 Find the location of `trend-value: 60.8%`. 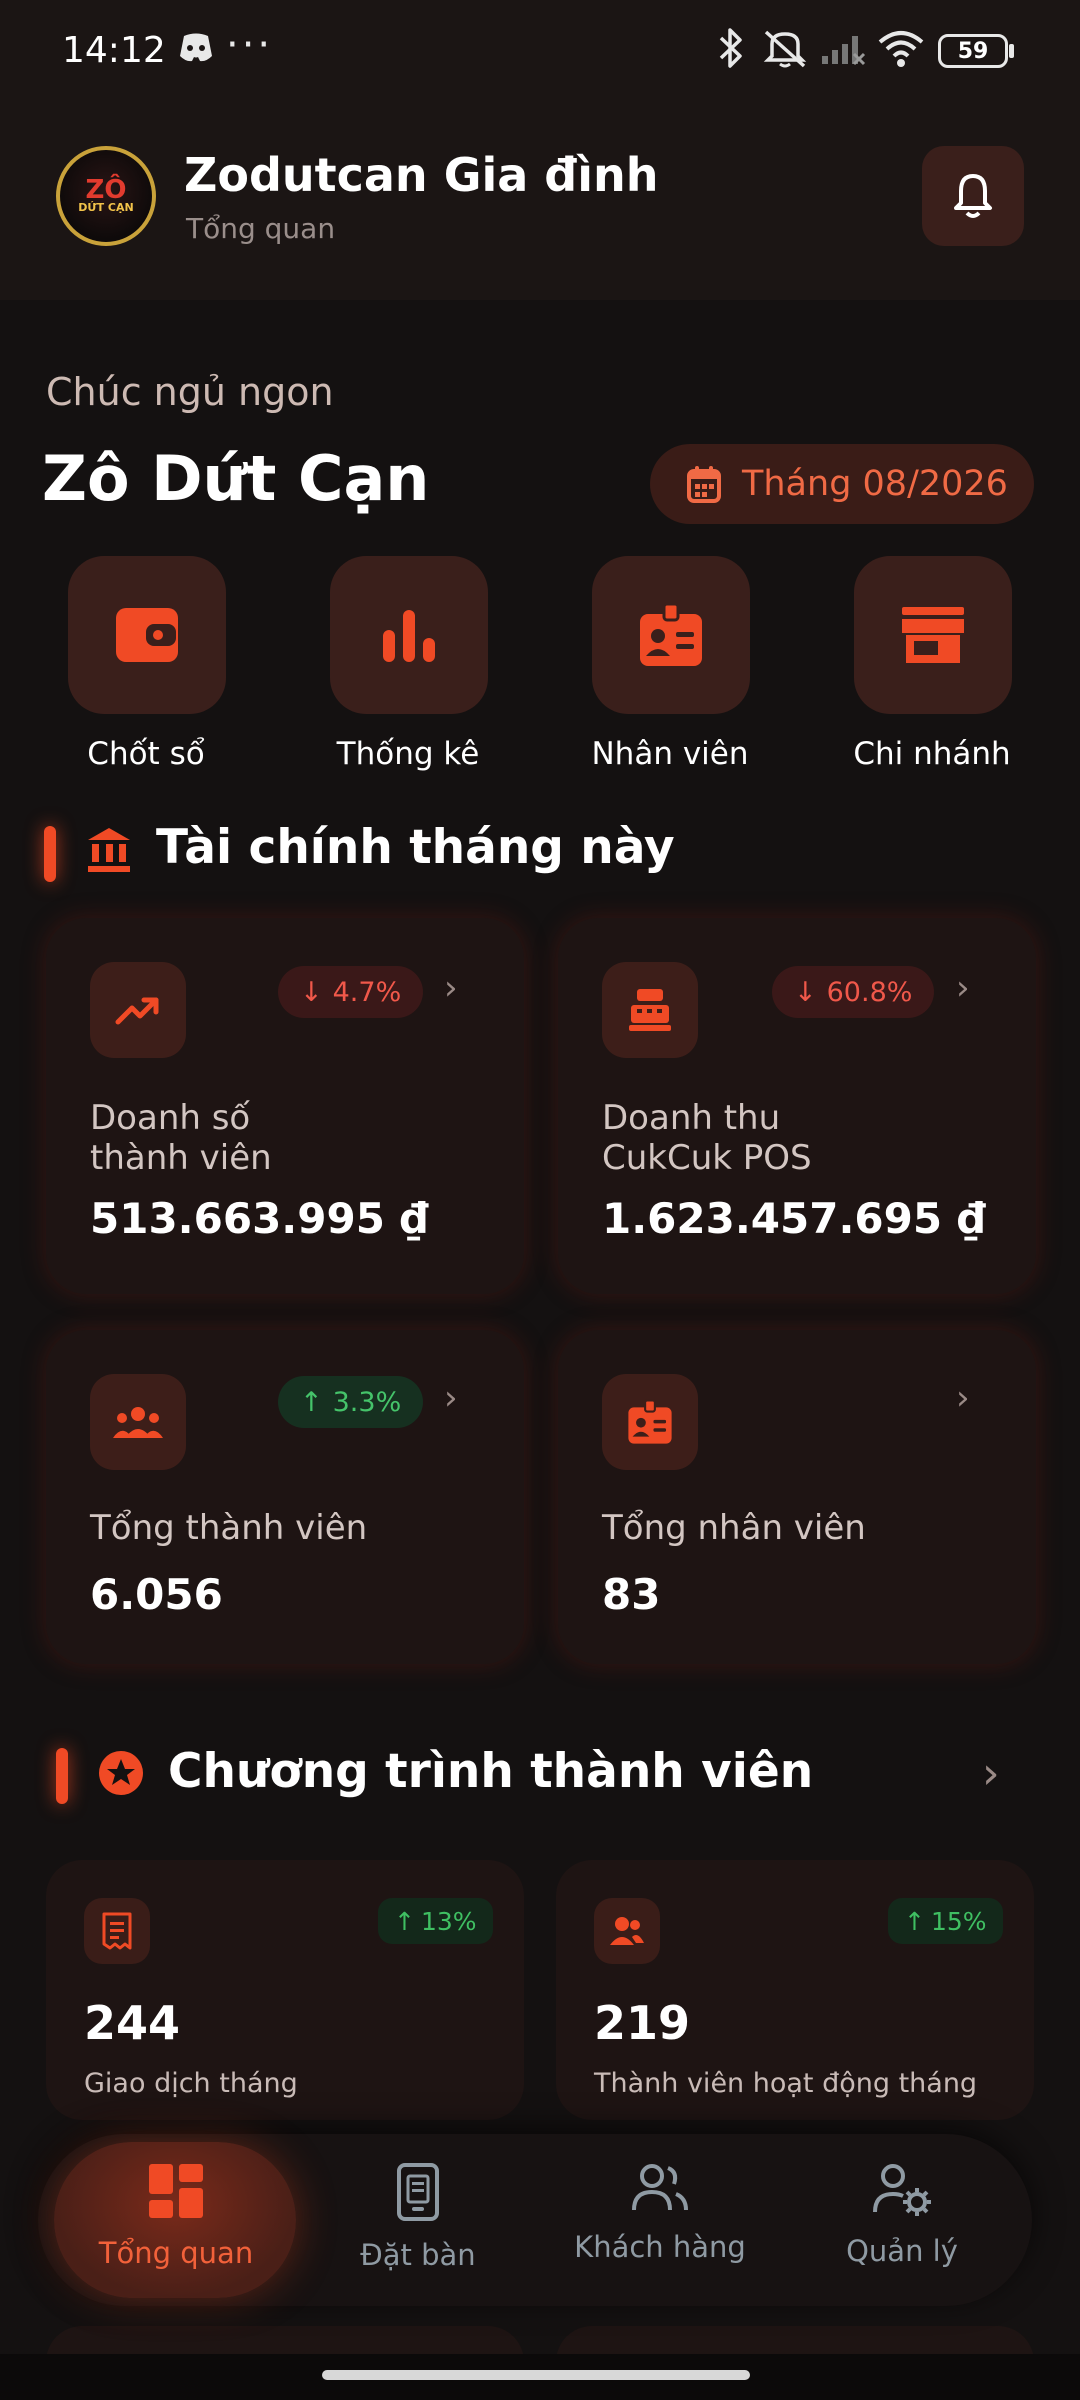

trend-value: 60.8% is located at coordinates (869, 992).